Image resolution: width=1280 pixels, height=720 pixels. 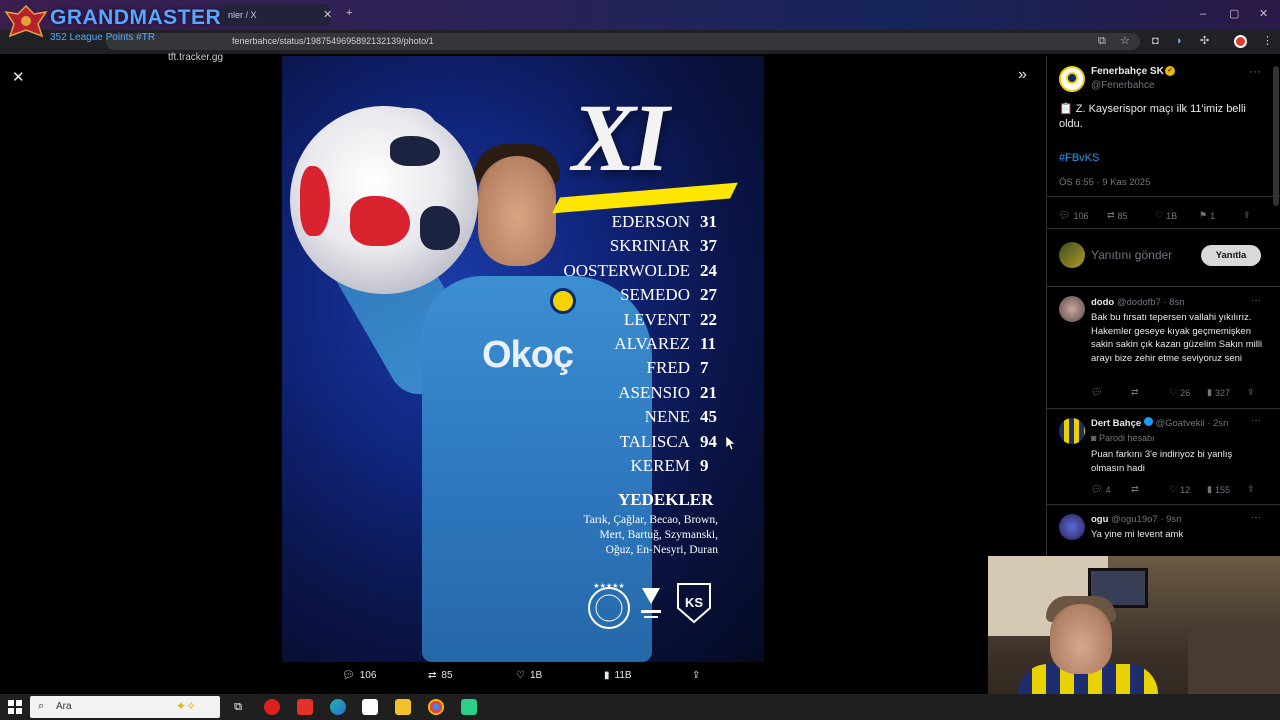 I want to click on player-number: 24, so click(x=708, y=270).